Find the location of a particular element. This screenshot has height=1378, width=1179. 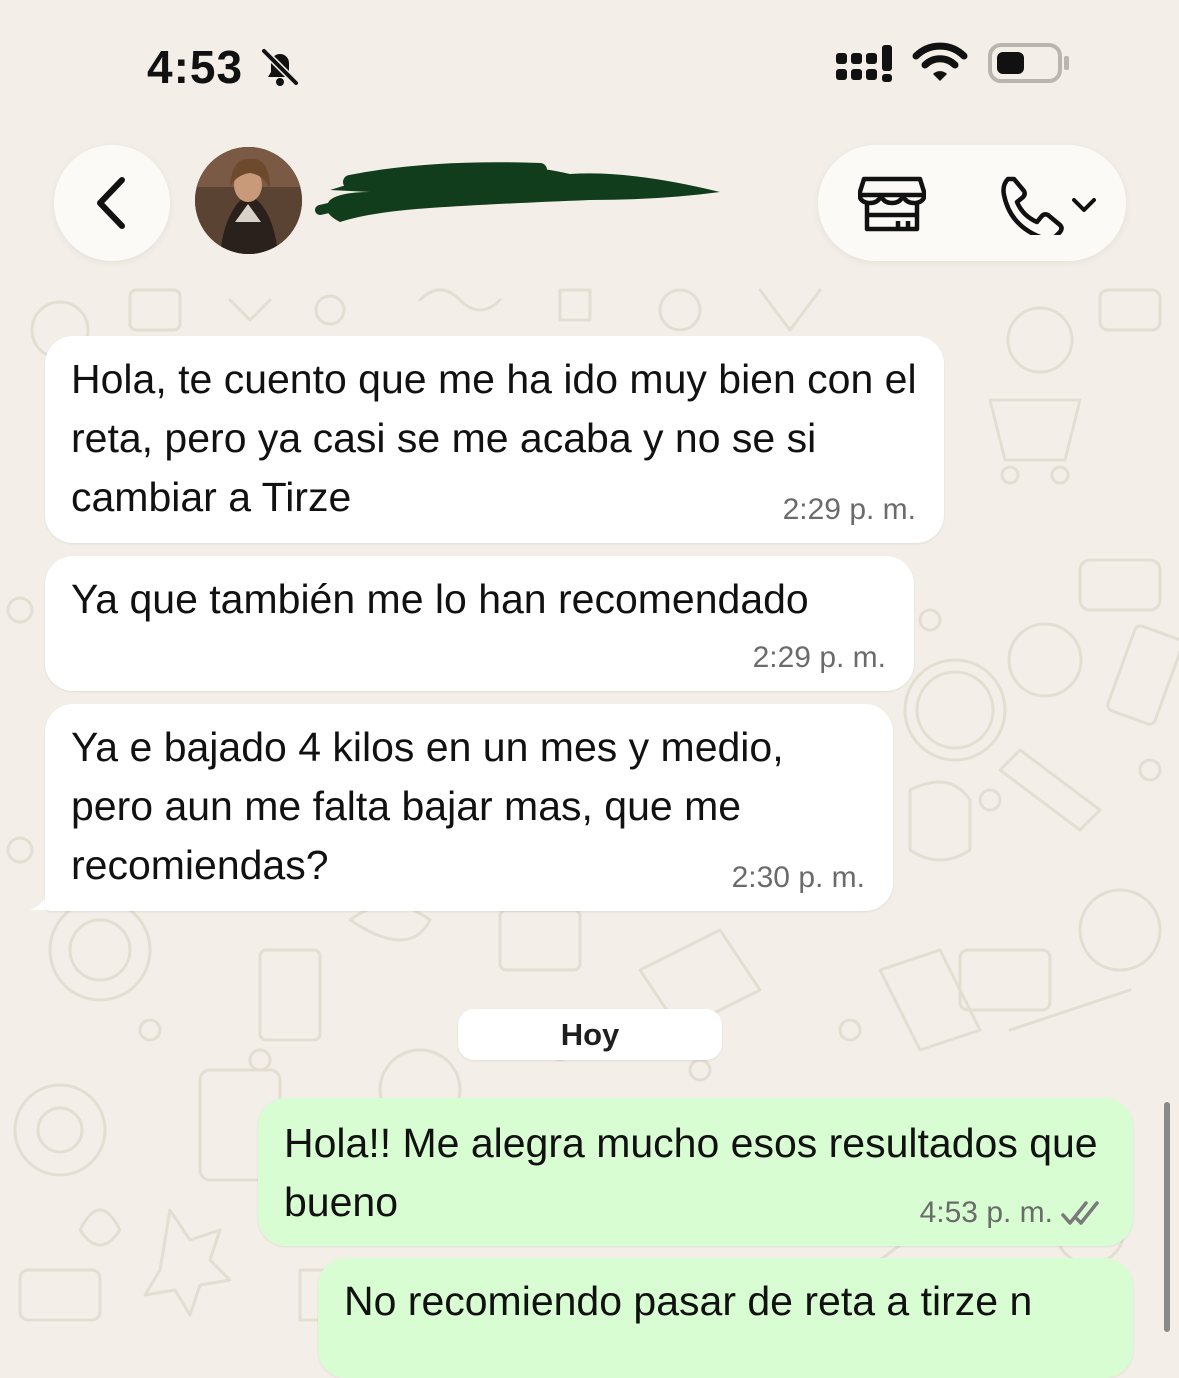

back-button is located at coordinates (112, 203).